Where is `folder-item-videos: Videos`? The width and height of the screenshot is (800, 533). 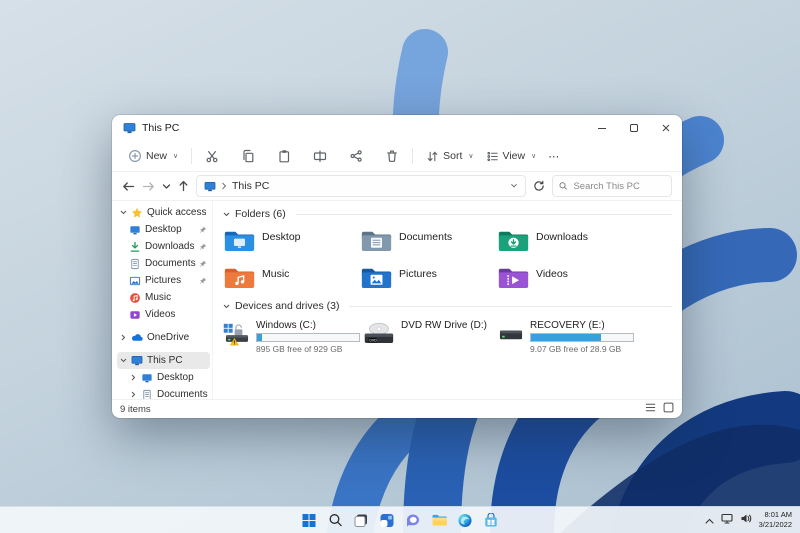 folder-item-videos: Videos is located at coordinates (565, 277).